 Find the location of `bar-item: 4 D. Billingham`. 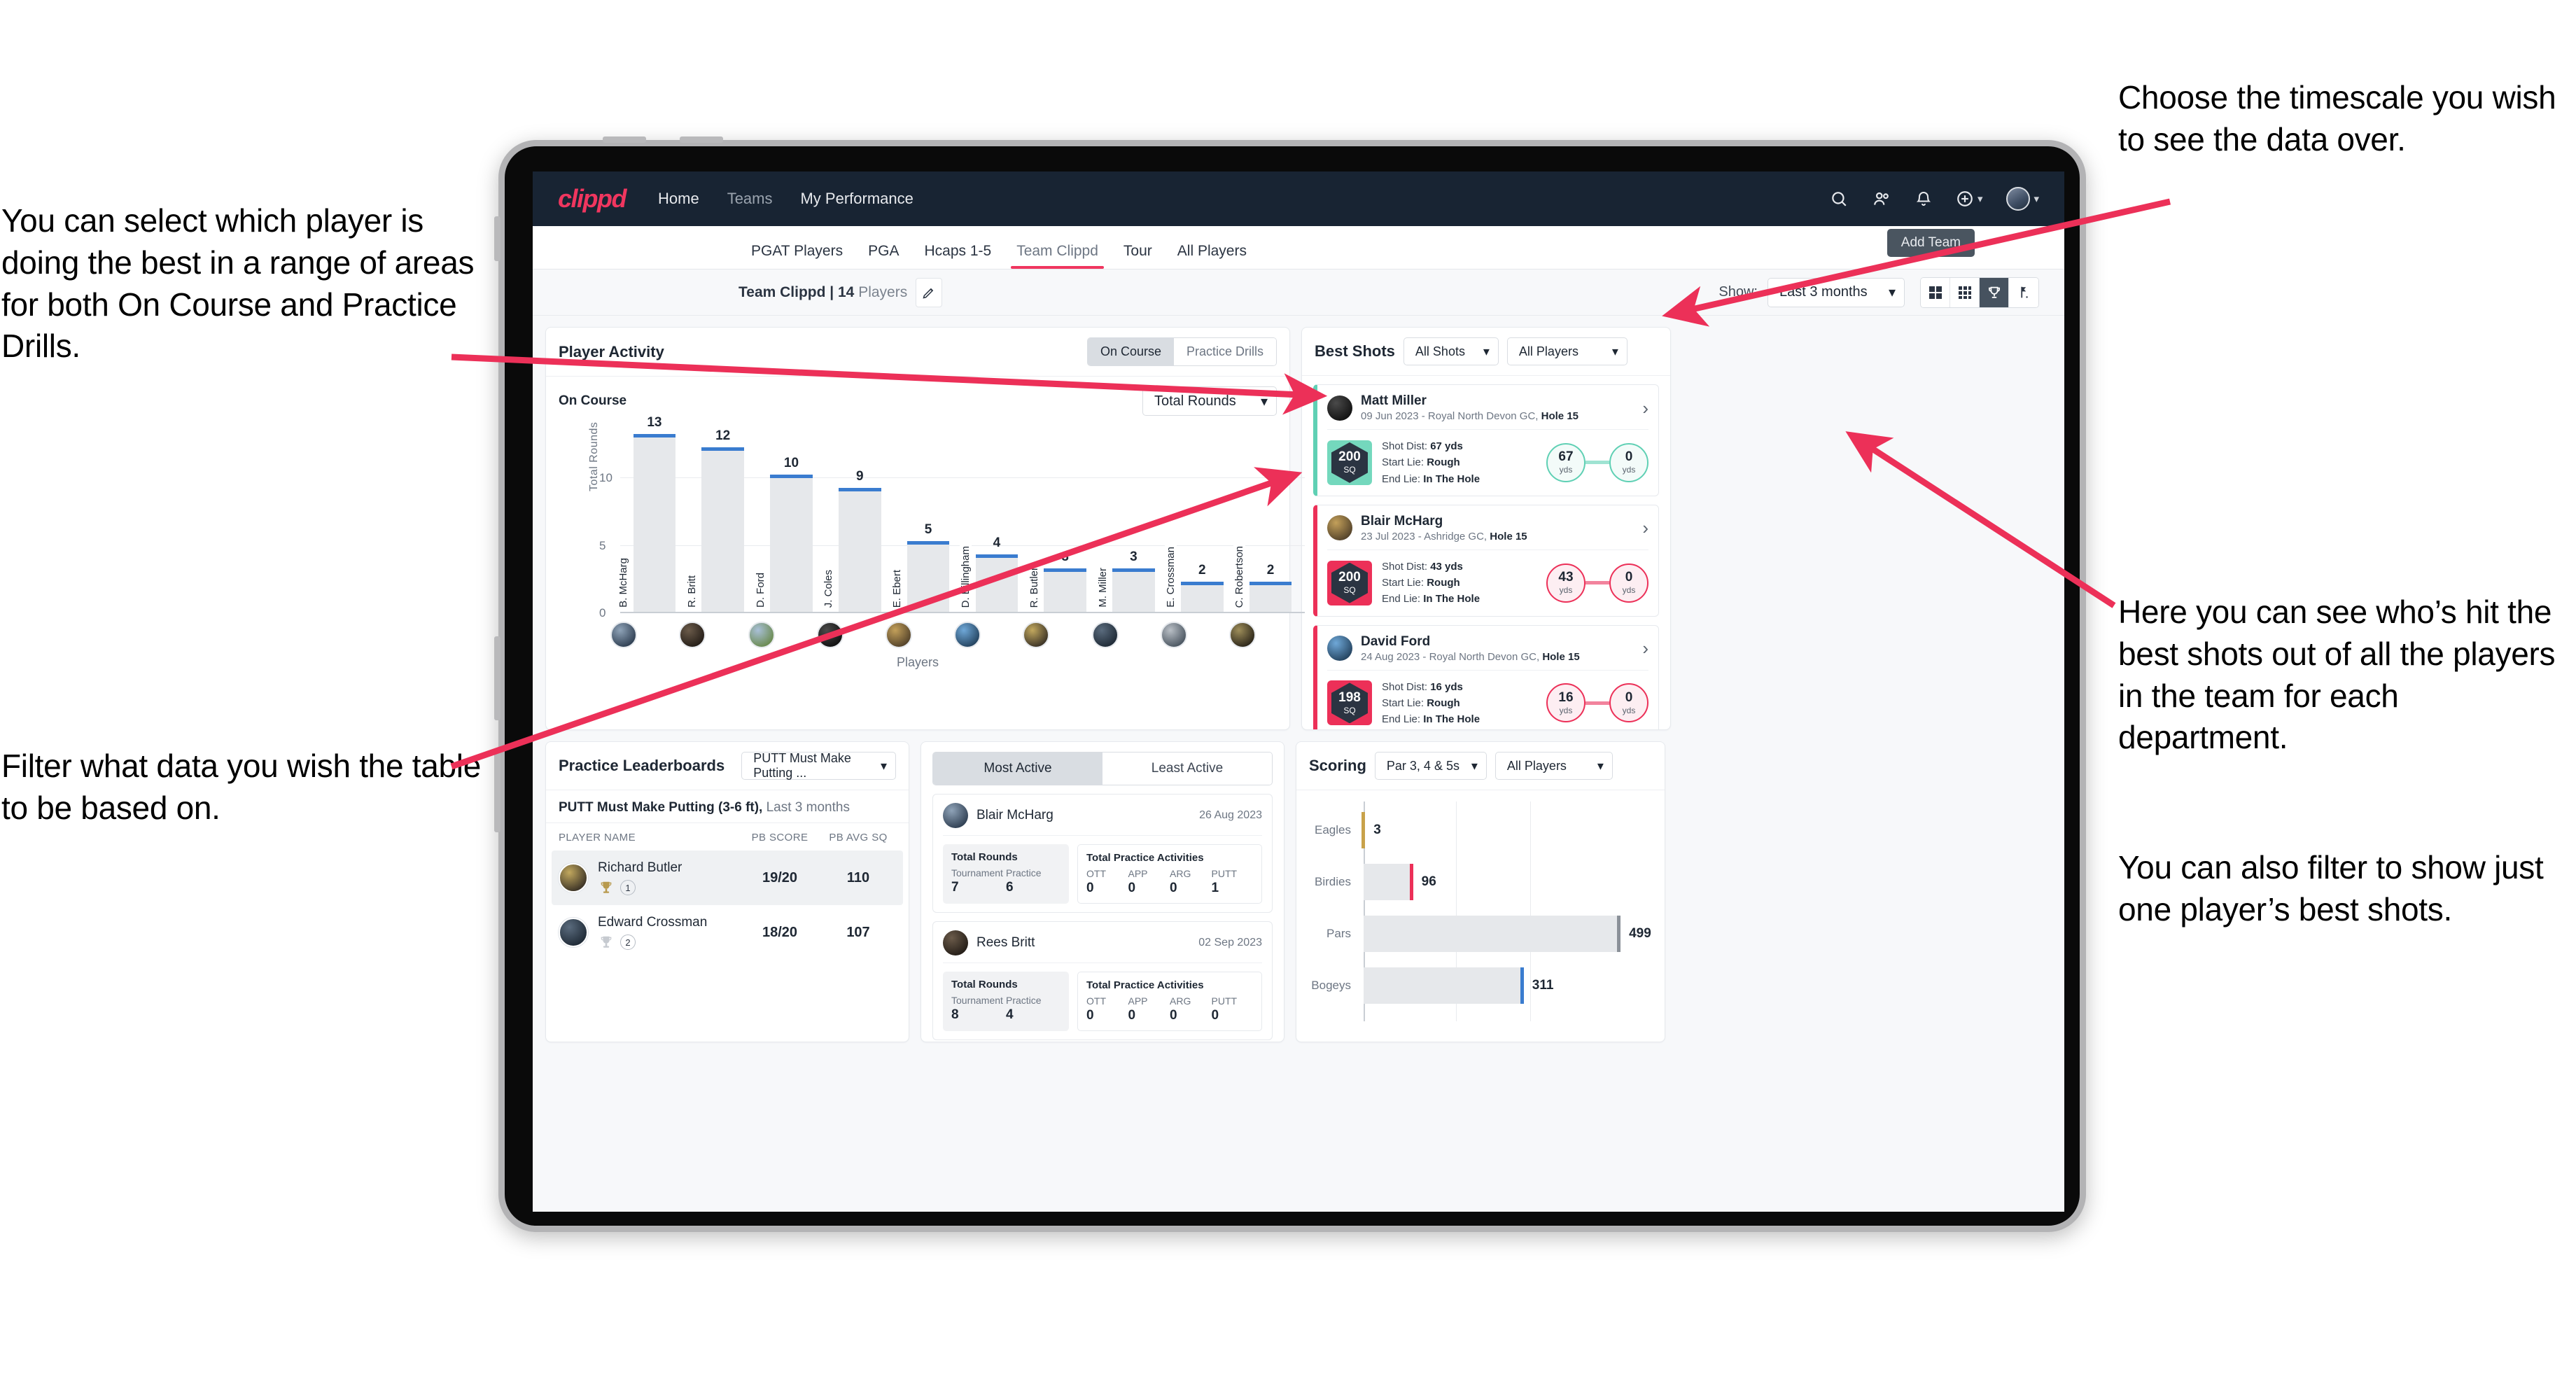

bar-item: 4 D. Billingham is located at coordinates (995, 518).